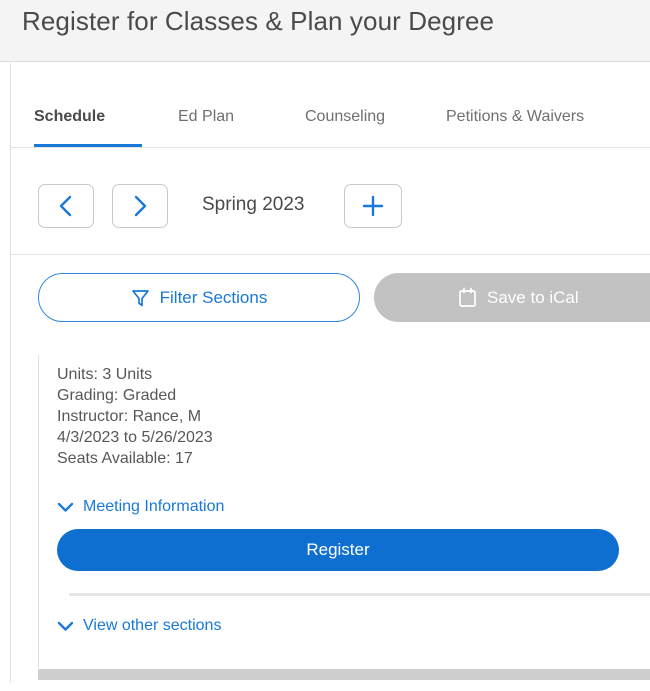 The height and width of the screenshot is (691, 650). What do you see at coordinates (105, 374) in the screenshot?
I see `detail-units: Units: 3 Units` at bounding box center [105, 374].